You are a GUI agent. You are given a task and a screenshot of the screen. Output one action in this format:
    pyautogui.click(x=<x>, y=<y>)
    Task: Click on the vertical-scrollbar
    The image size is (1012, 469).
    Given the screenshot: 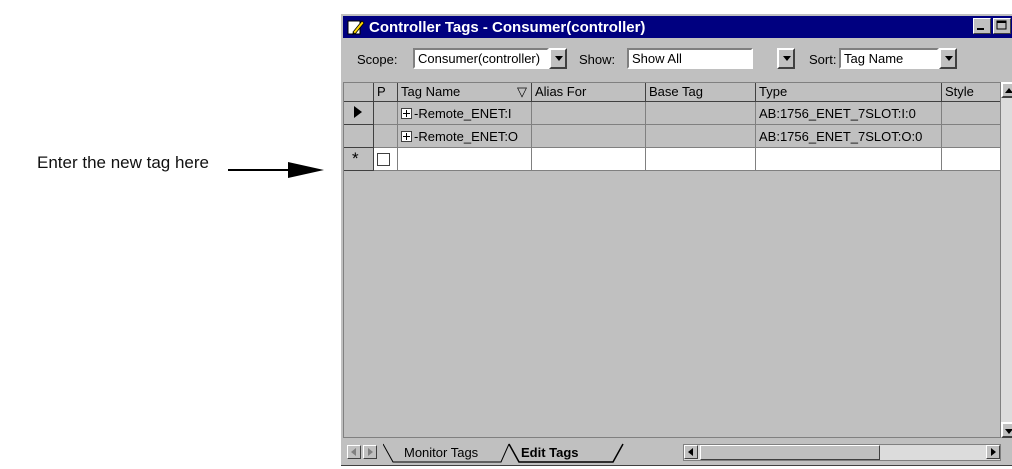 What is the action you would take?
    pyautogui.click(x=1006, y=260)
    